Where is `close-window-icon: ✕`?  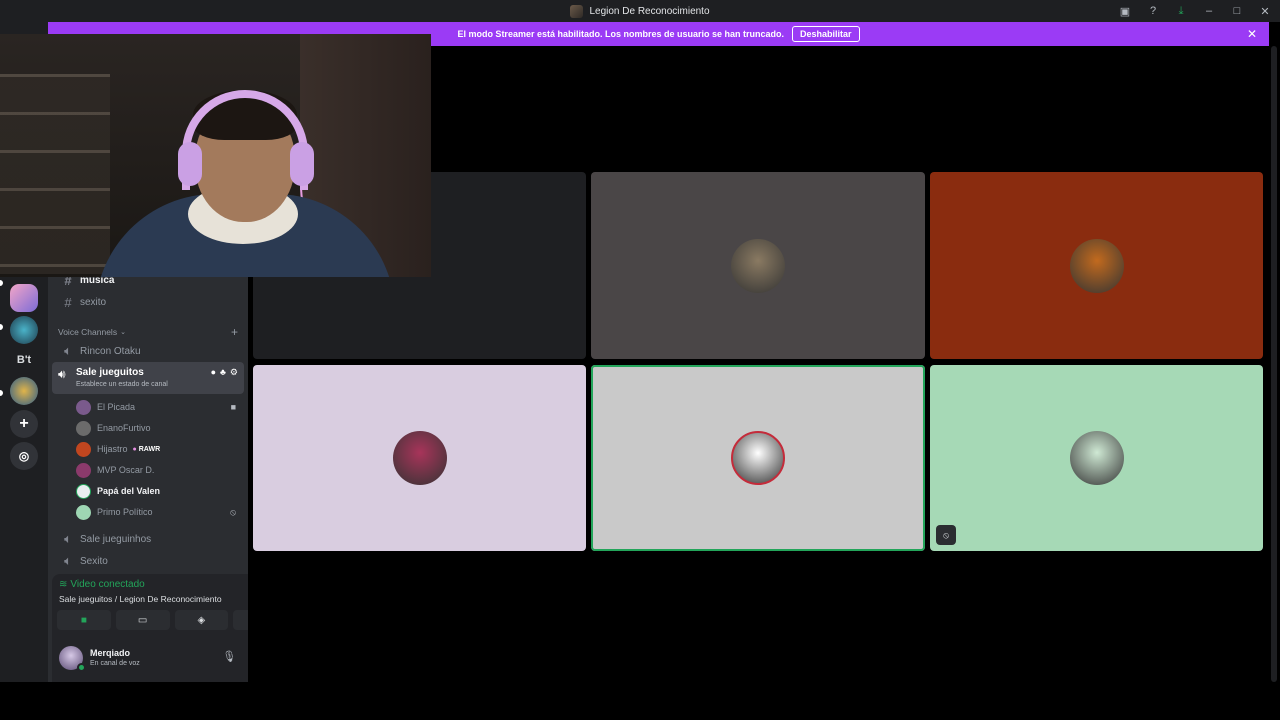 close-window-icon: ✕ is located at coordinates (1265, 11).